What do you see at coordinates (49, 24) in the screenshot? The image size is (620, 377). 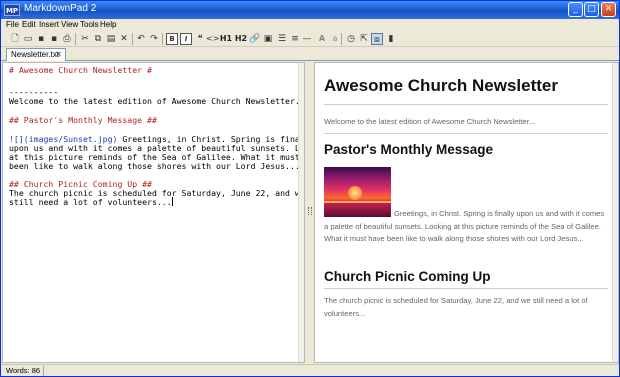 I see `menu-insert: Insert` at bounding box center [49, 24].